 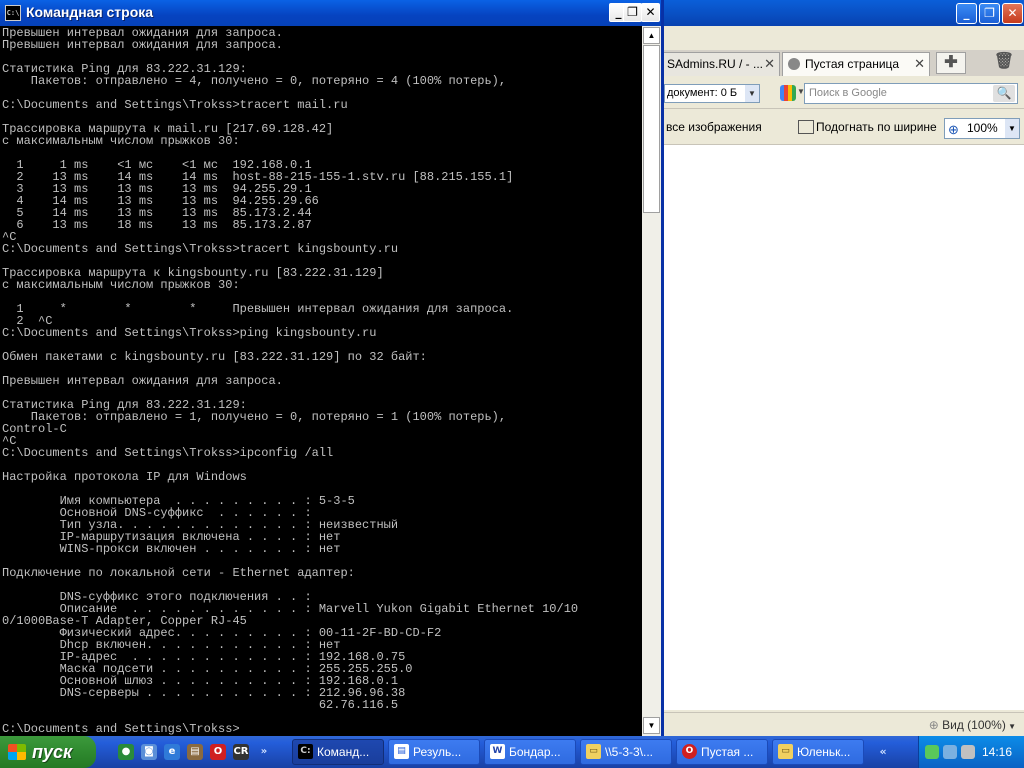 What do you see at coordinates (876, 127) in the screenshot?
I see `fit-width-button: Подогнать по ширине` at bounding box center [876, 127].